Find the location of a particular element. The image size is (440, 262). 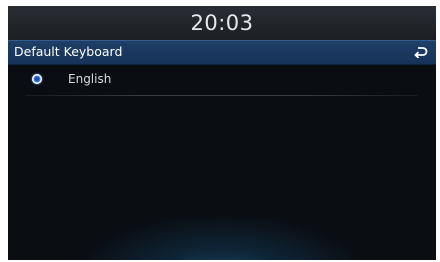

list-item-label: English is located at coordinates (90, 79).